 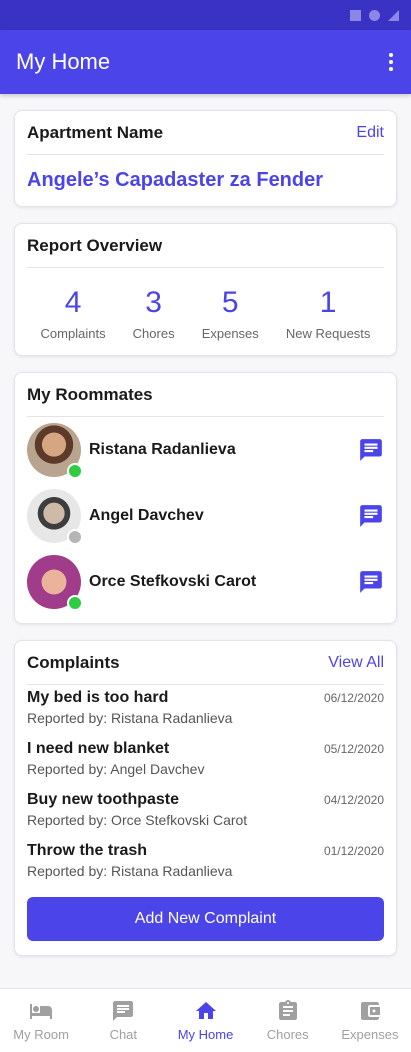 I want to click on view-all-complaints-link: View All, so click(x=356, y=663).